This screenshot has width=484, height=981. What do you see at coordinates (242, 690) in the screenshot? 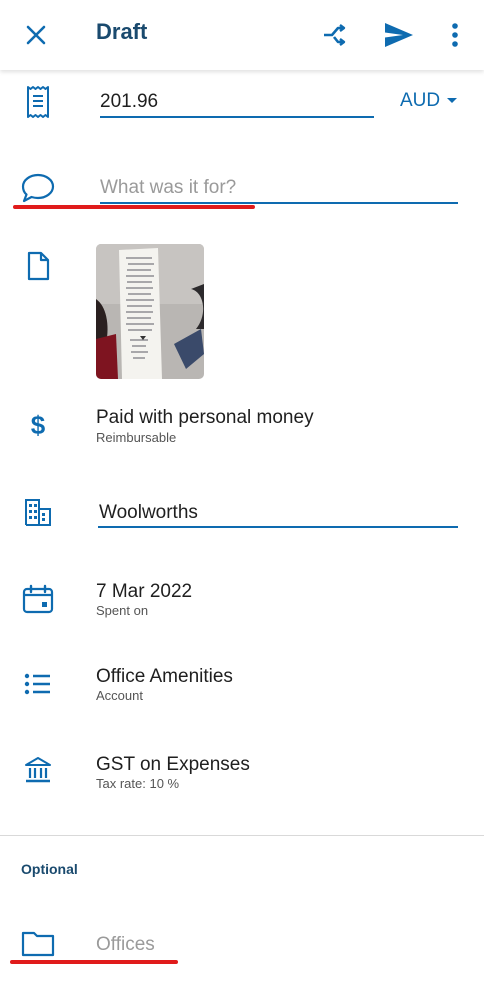
I see `account-row: Office Amenities Account` at bounding box center [242, 690].